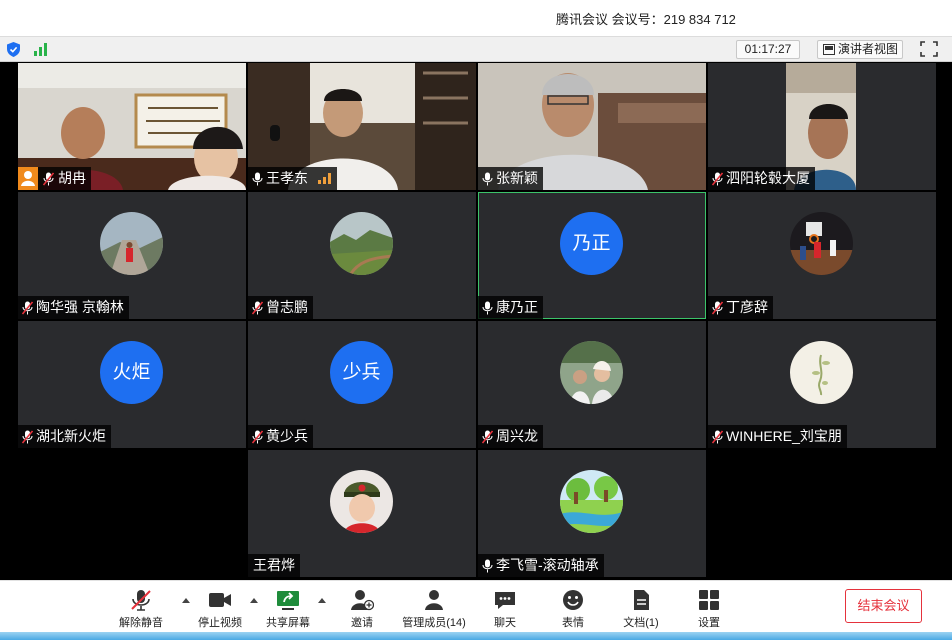 The image size is (952, 640). Describe the element at coordinates (641, 600) in the screenshot. I see `document-icon` at that location.